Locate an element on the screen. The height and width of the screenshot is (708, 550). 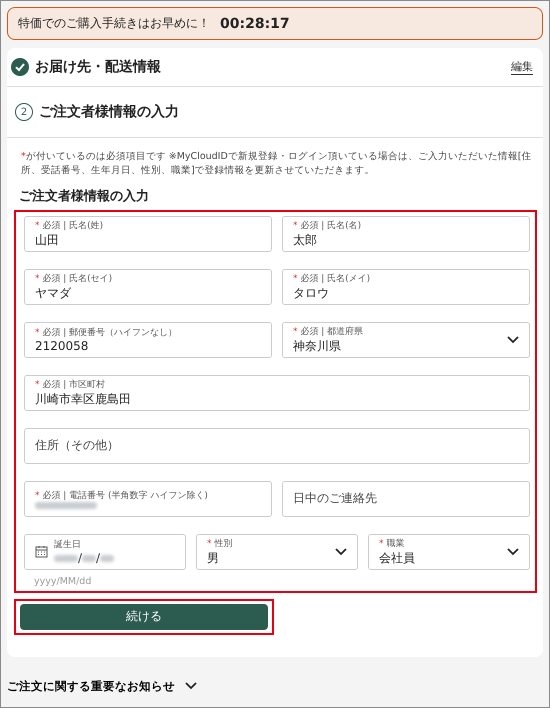
input-field: 住所（その他） is located at coordinates (277, 446).